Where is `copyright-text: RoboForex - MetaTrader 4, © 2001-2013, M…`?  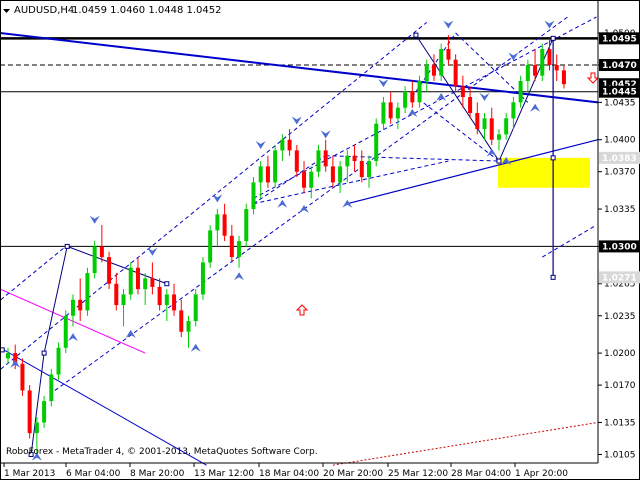 copyright-text: RoboForex - MetaTrader 4, © 2001-2013, M… is located at coordinates (162, 452).